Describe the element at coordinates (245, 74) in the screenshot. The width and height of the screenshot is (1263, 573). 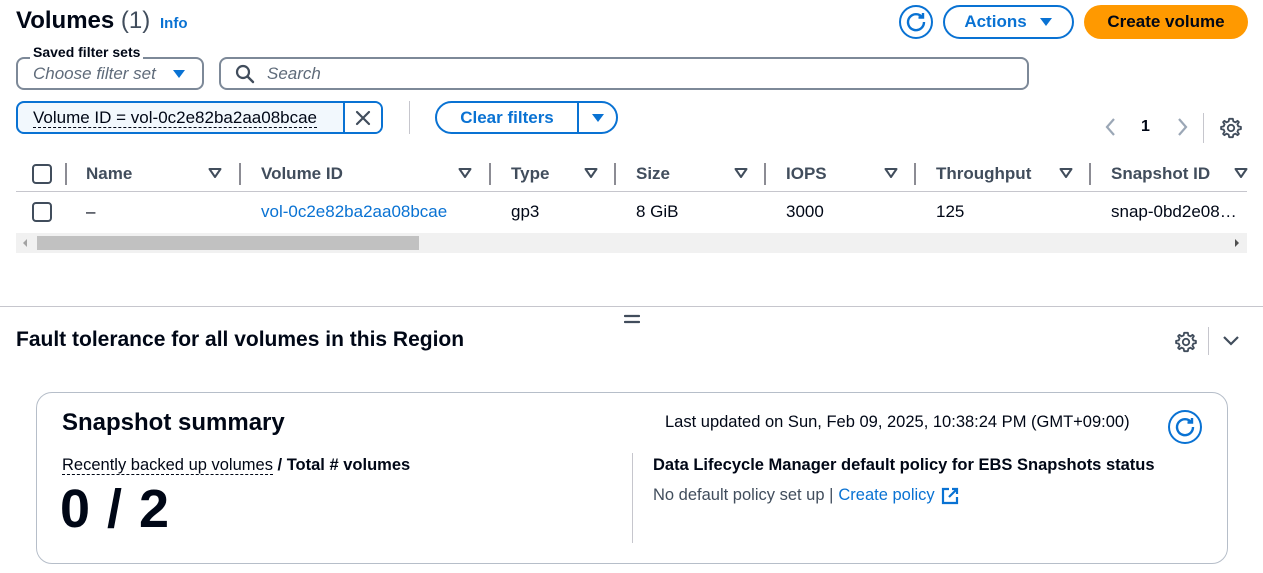
I see `search-icon` at that location.